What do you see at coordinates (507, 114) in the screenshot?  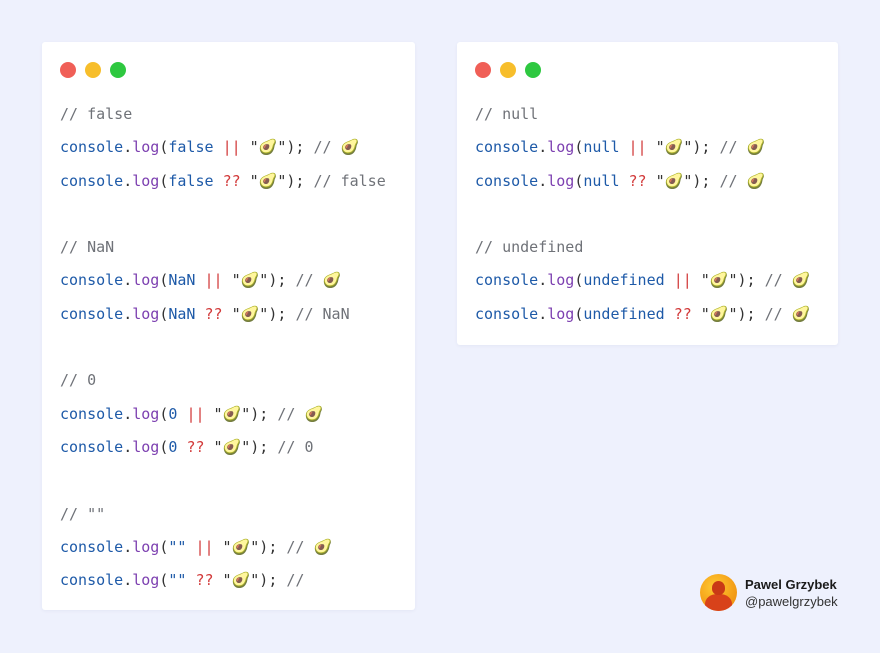 I see `code-token-comment: // null` at bounding box center [507, 114].